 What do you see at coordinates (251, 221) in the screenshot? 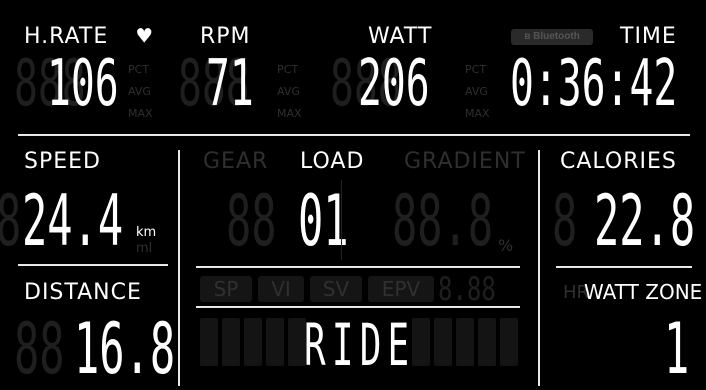
I see `gear-ghost-digits: 88` at bounding box center [251, 221].